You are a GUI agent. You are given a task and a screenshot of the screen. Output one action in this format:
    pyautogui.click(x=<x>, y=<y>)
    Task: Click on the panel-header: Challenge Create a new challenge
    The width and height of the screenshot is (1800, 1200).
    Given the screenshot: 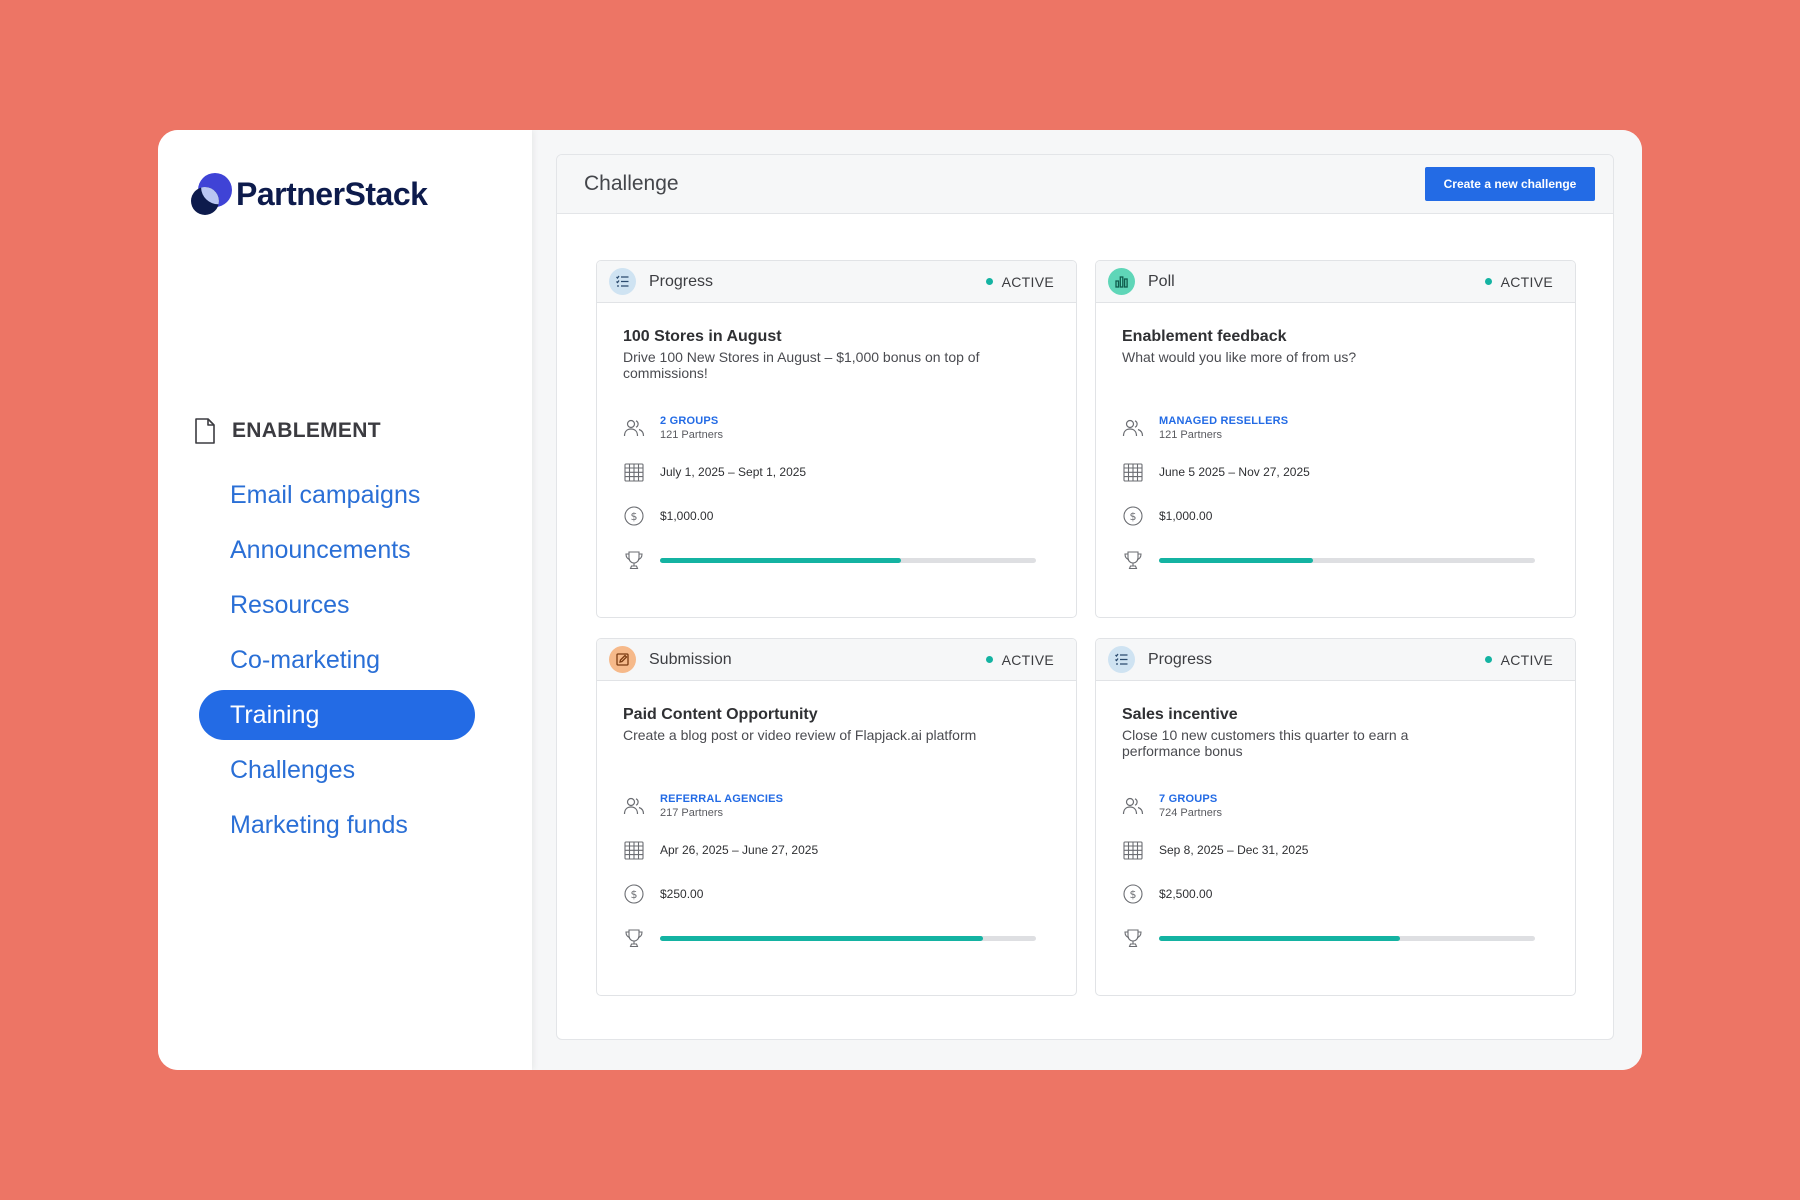 What is the action you would take?
    pyautogui.click(x=1085, y=184)
    